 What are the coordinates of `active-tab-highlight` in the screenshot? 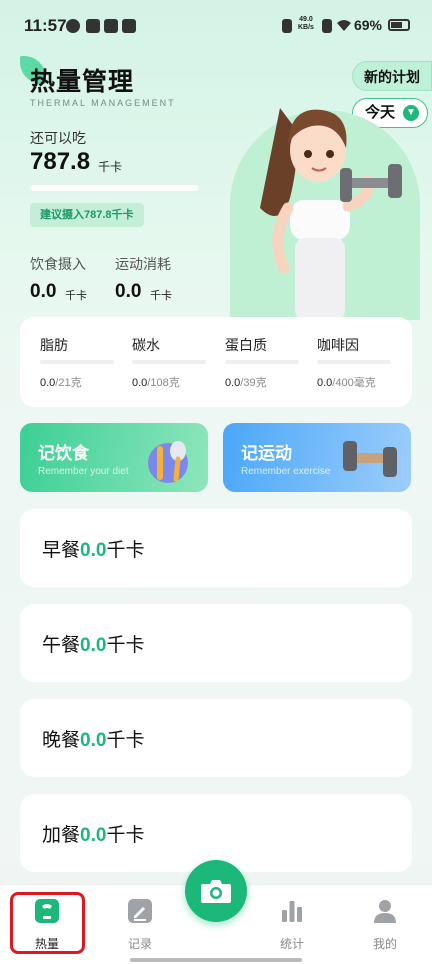 It's located at (47, 923).